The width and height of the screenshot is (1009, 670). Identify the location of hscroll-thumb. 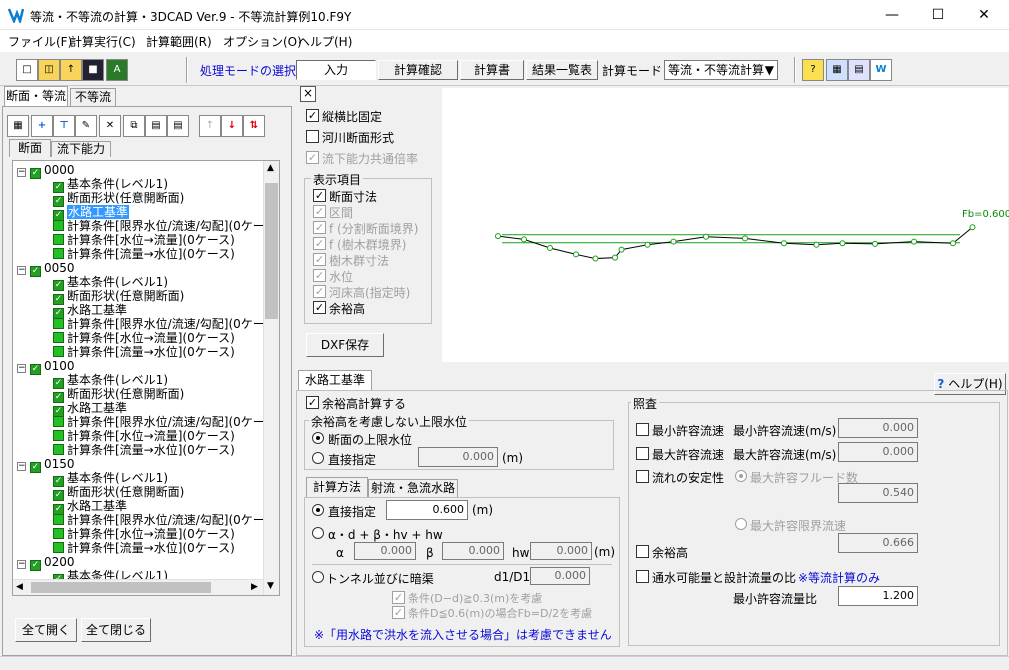
(121, 587).